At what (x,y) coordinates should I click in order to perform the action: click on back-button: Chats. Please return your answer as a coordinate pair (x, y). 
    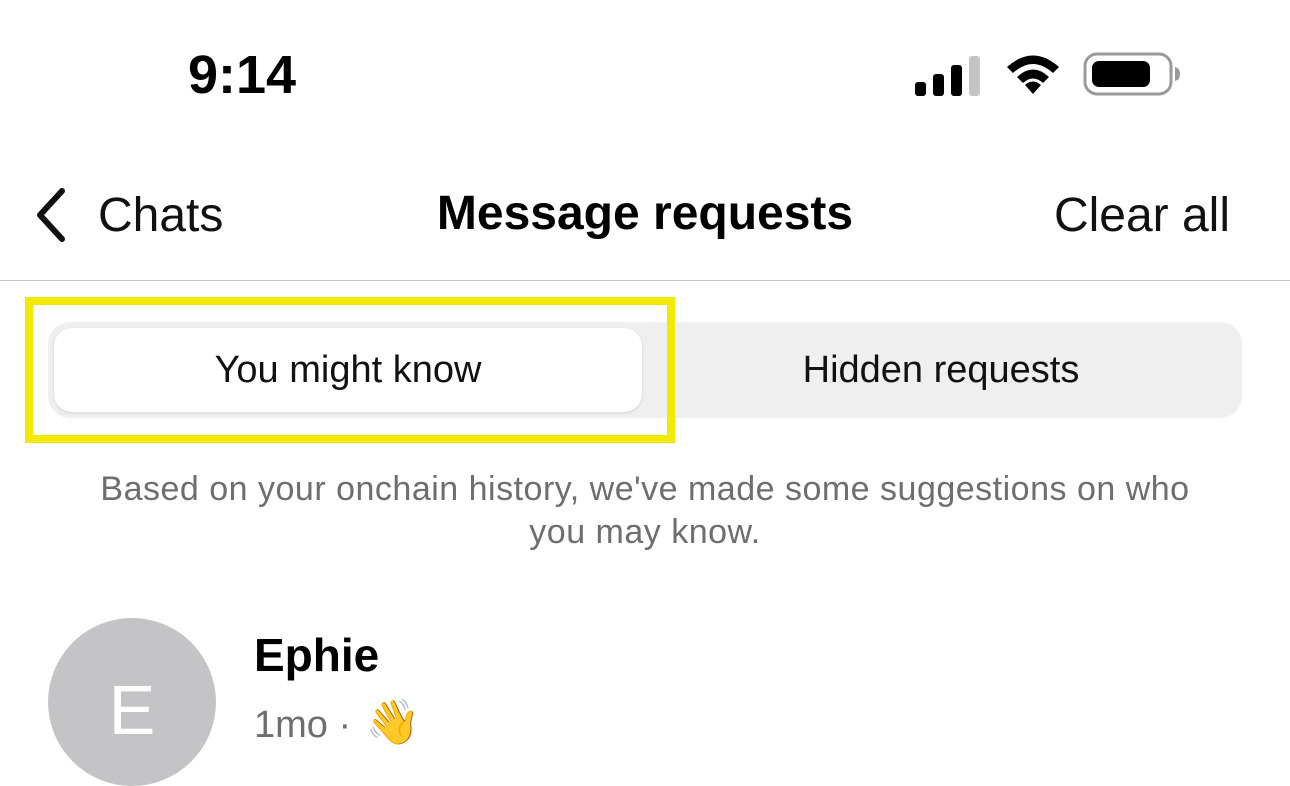
    Looking at the image, I should click on (126, 215).